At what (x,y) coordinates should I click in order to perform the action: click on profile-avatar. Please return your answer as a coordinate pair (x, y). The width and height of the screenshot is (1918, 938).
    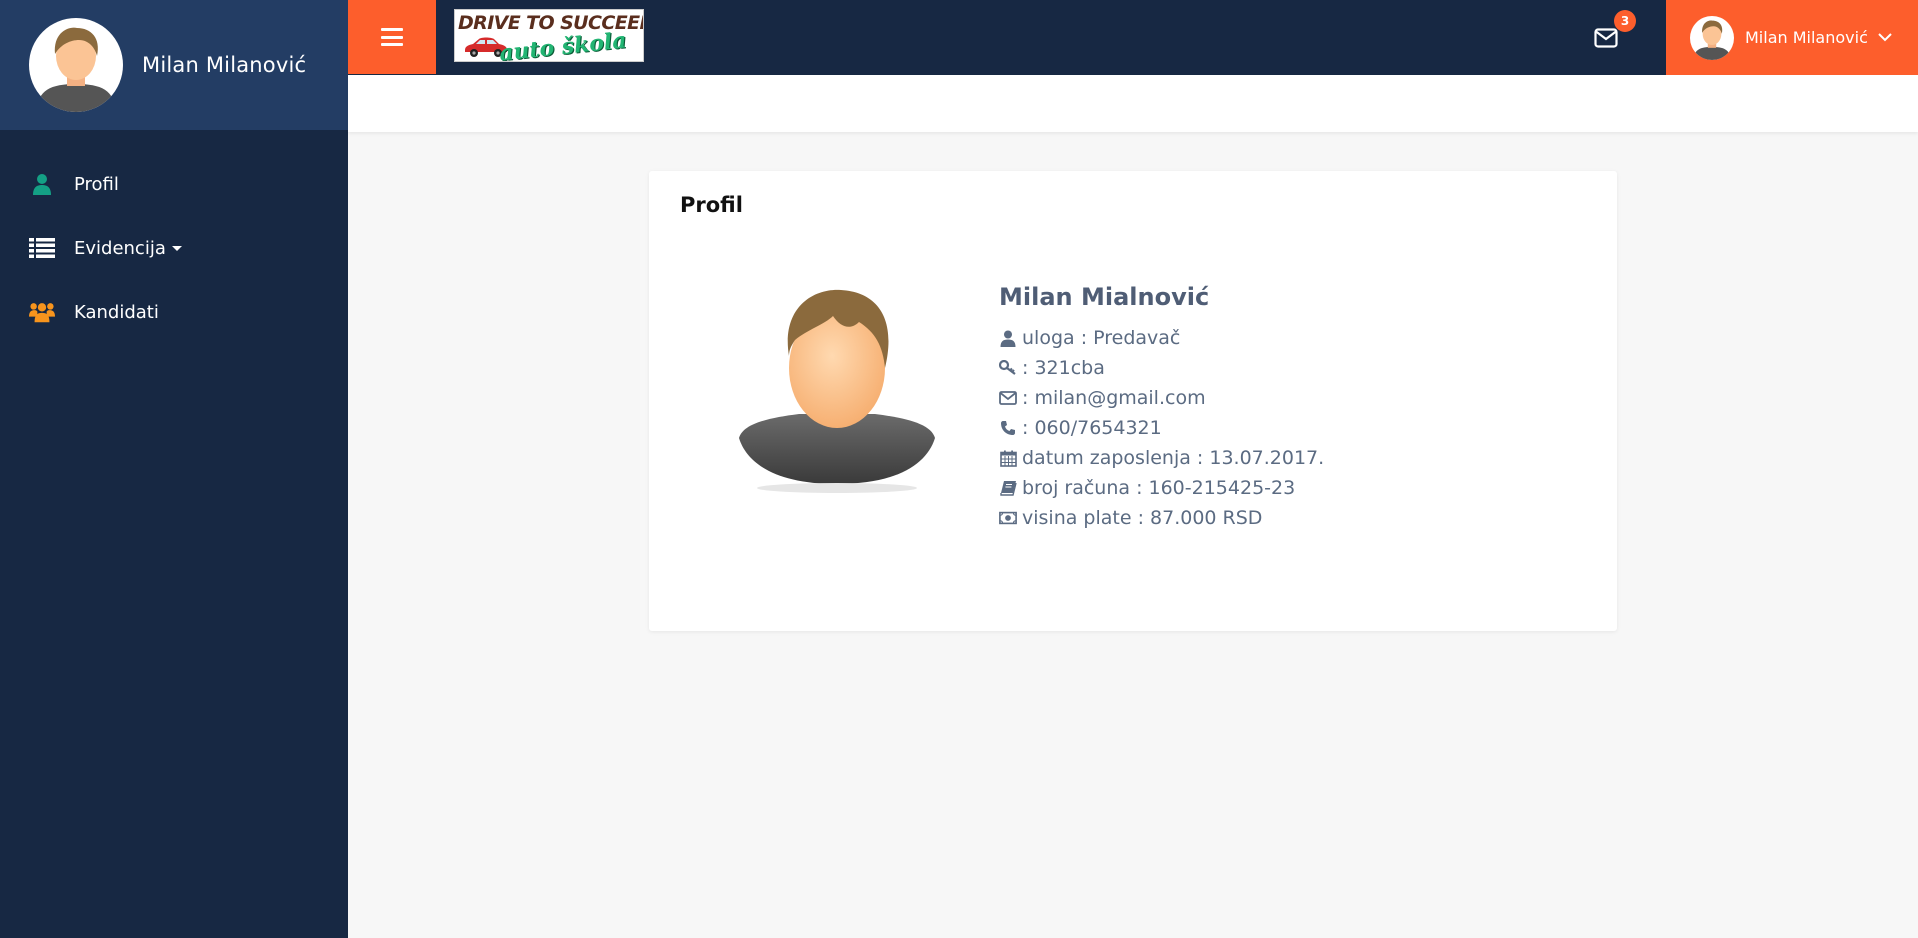
    Looking at the image, I should click on (837, 388).